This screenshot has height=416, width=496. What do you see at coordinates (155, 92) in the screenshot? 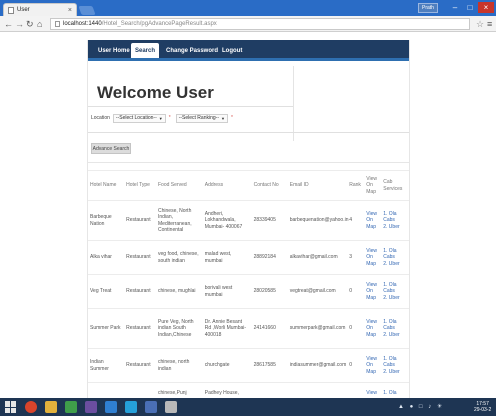
I see `page-title: Welcome User` at bounding box center [155, 92].